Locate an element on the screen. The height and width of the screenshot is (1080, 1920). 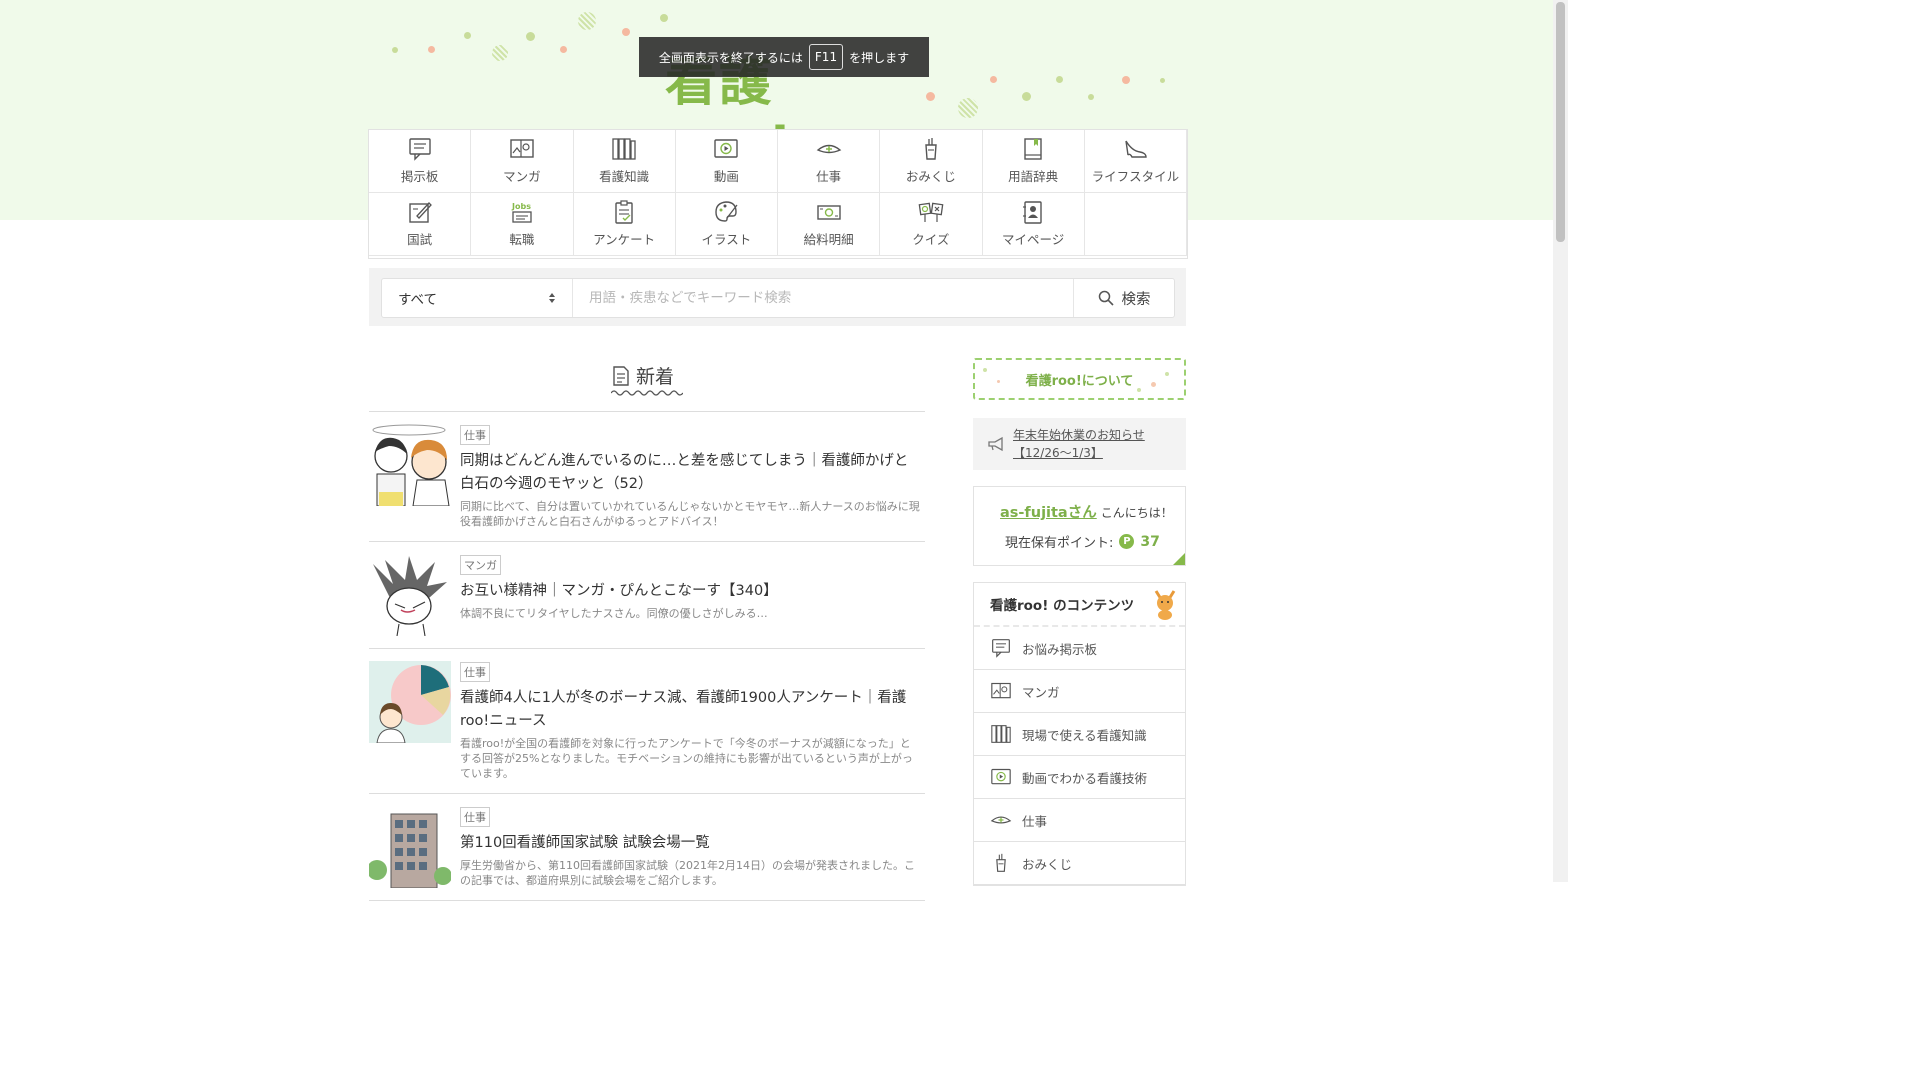
palette-icon is located at coordinates (726, 211).